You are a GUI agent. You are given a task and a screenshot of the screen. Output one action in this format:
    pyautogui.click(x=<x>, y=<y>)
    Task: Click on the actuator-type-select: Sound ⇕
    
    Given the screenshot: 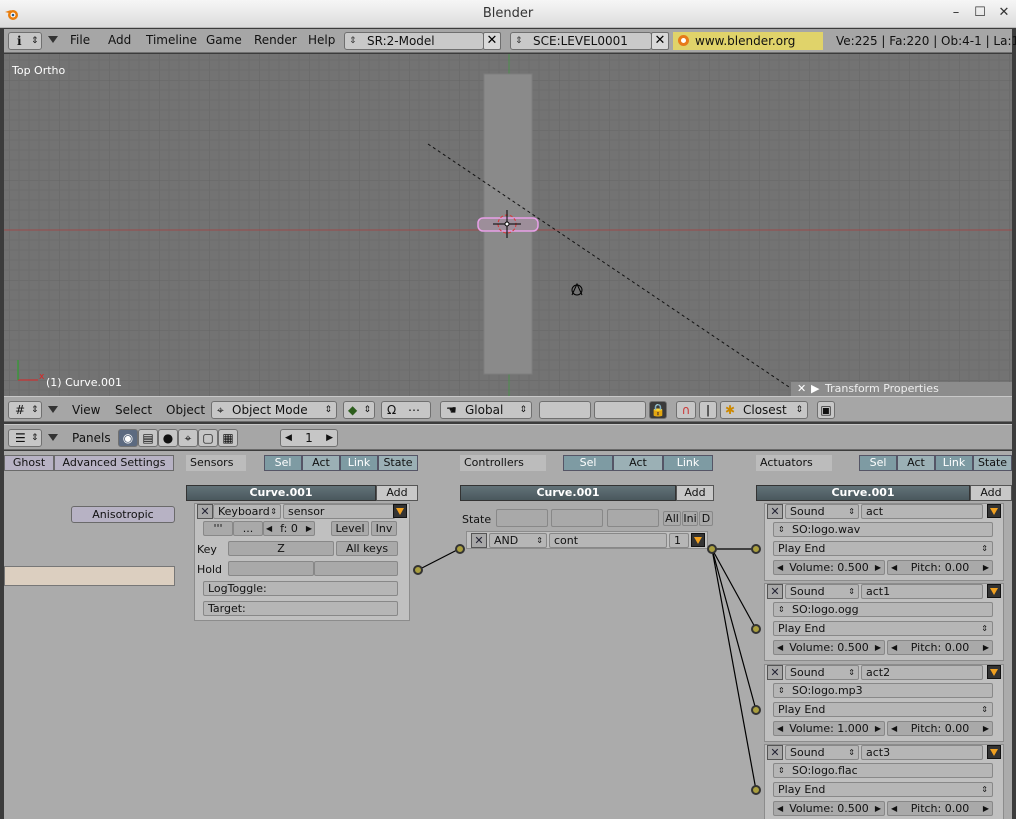 What is the action you would take?
    pyautogui.click(x=822, y=672)
    